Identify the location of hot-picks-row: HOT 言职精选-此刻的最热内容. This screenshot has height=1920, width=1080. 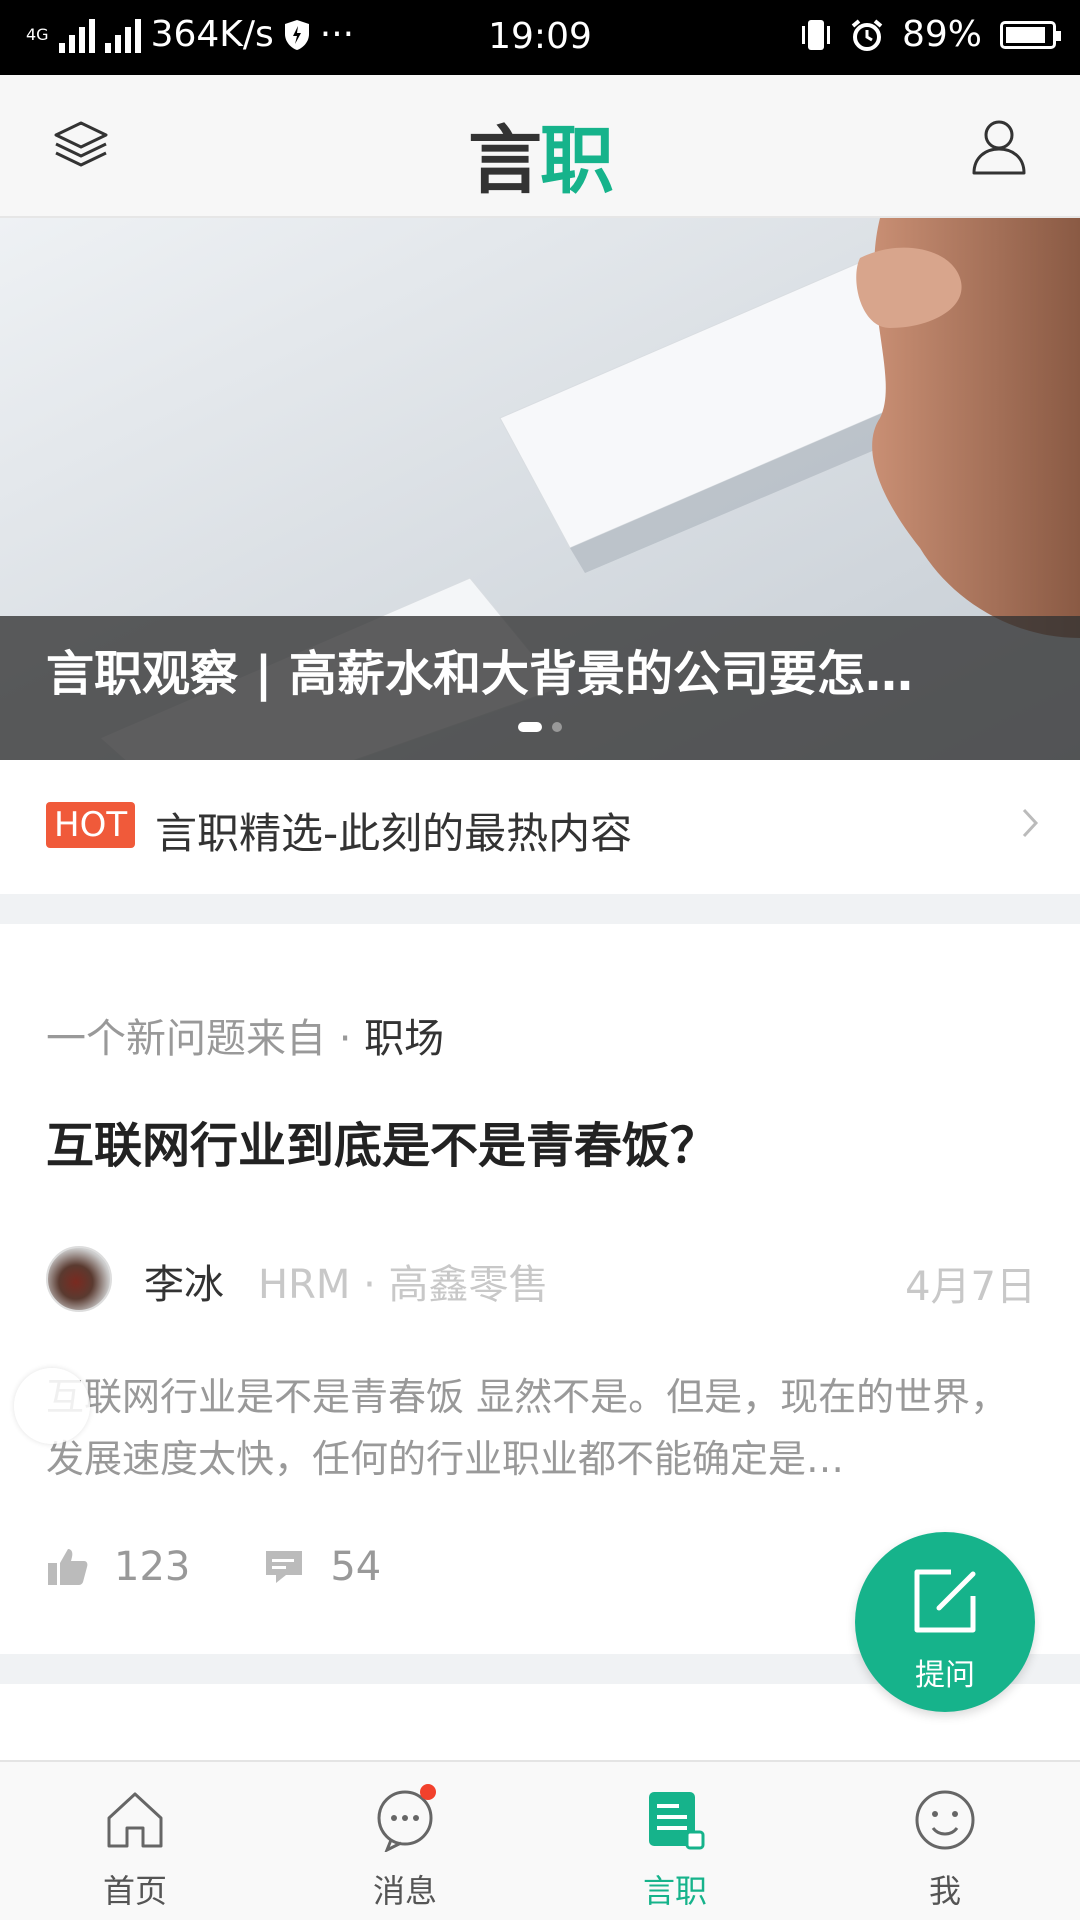
(540, 827).